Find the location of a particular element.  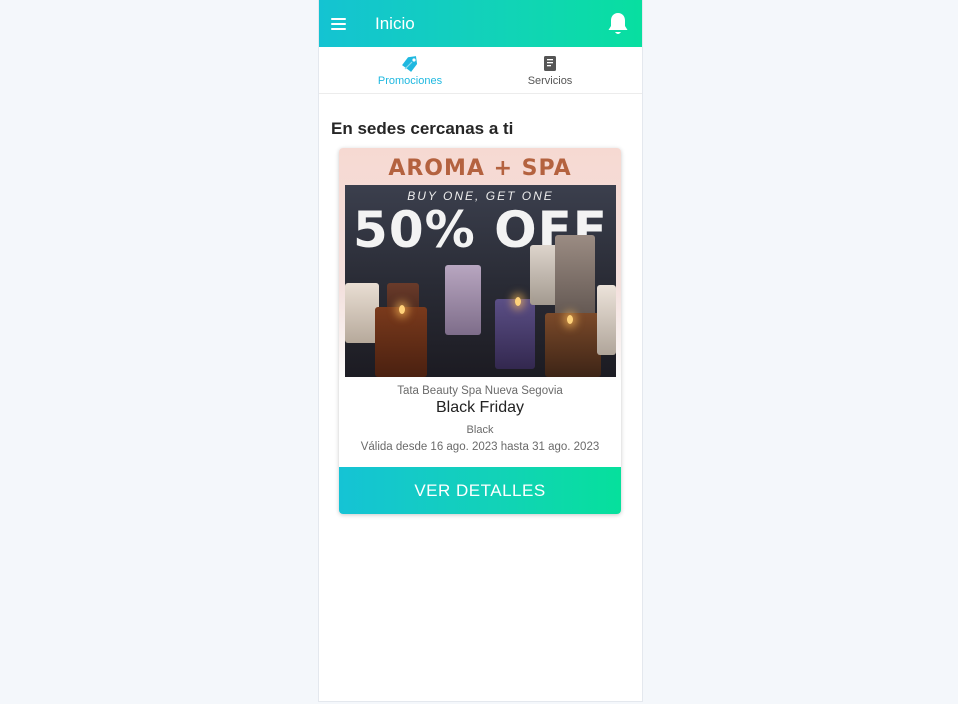

ver-detalles-button: VER DETALLES is located at coordinates (480, 490).